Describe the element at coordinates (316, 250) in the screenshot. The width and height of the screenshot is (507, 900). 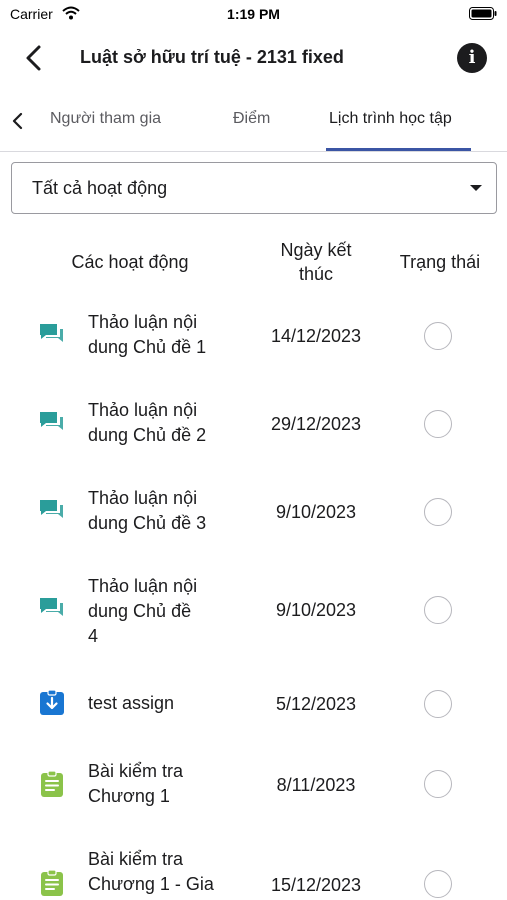
I see `column-header-due-date-line1: Ngày kết` at that location.